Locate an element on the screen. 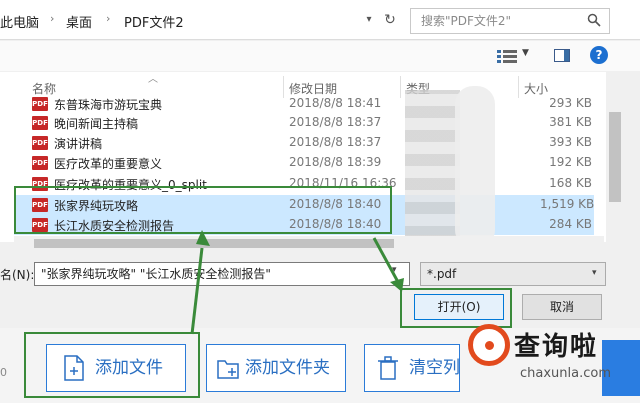  watermark-brand: 查询啦 is located at coordinates (556, 347).